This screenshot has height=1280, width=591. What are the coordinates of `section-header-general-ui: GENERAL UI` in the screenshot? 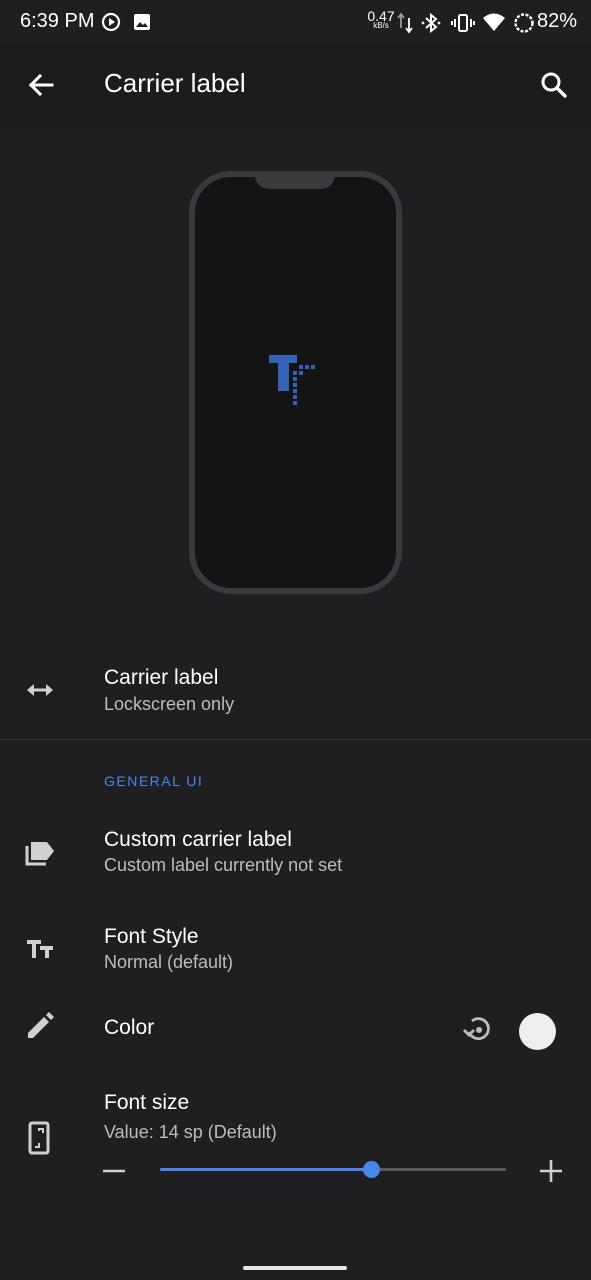 It's located at (154, 781).